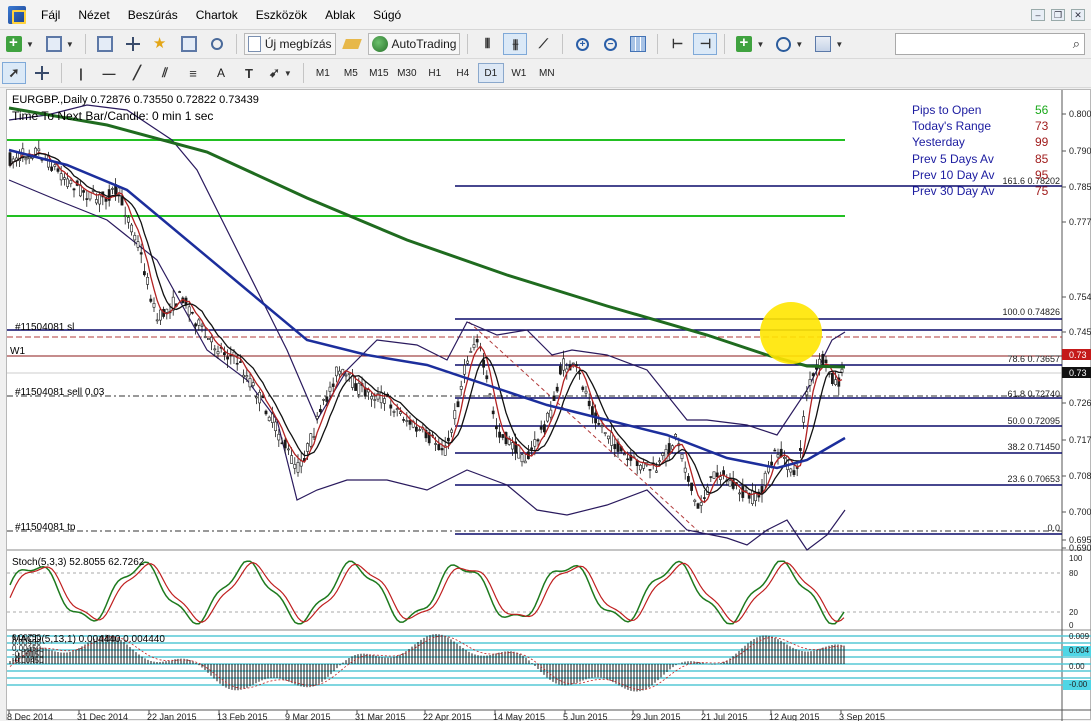  I want to click on cursor-button: ➚, so click(14, 73).